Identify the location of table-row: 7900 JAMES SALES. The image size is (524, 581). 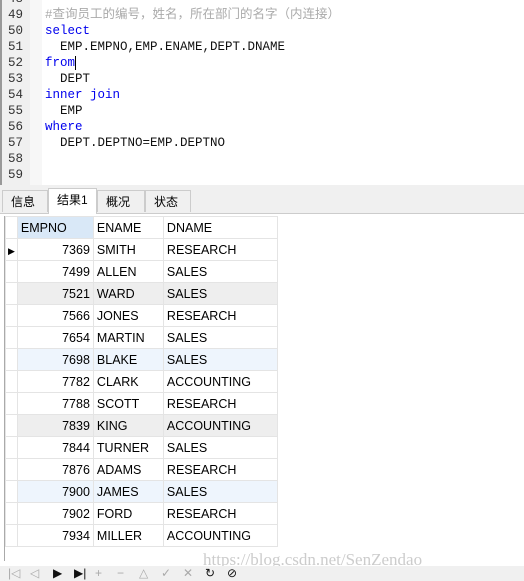
(141, 491).